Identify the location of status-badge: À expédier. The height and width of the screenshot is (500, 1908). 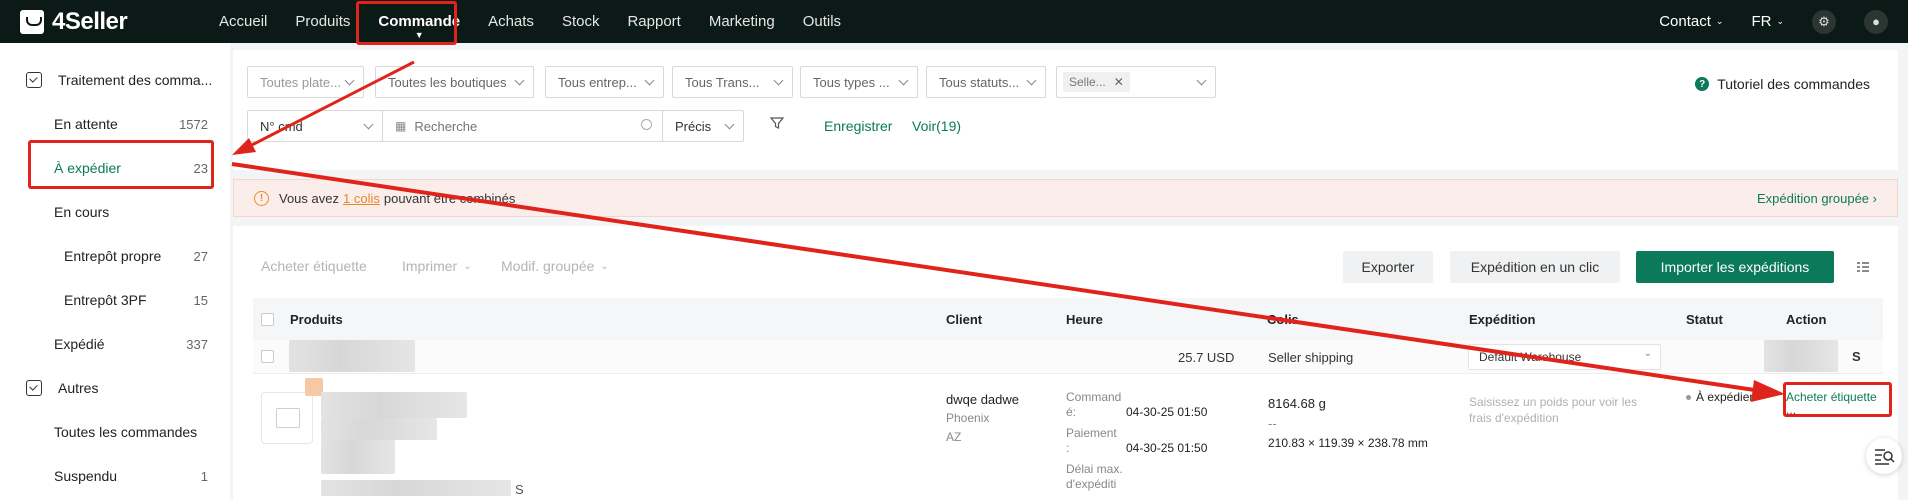
(1719, 397).